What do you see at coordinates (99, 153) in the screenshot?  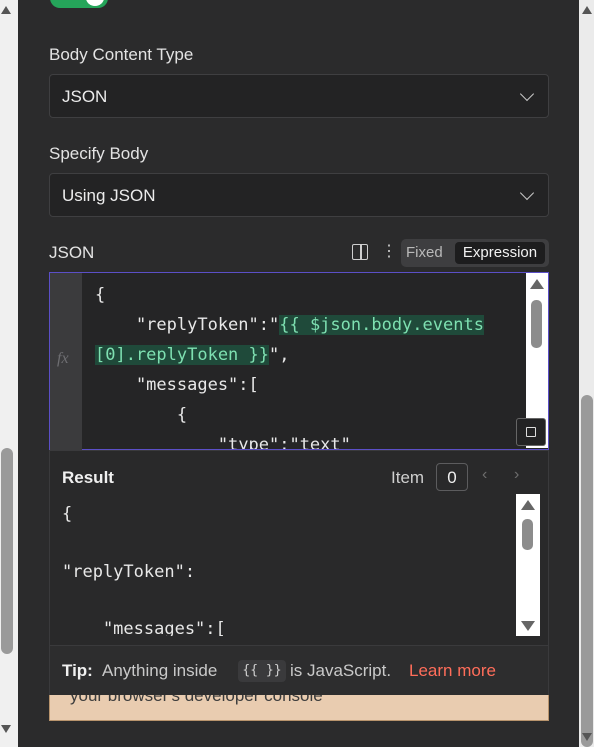 I see `specify-body-label: Specify Body` at bounding box center [99, 153].